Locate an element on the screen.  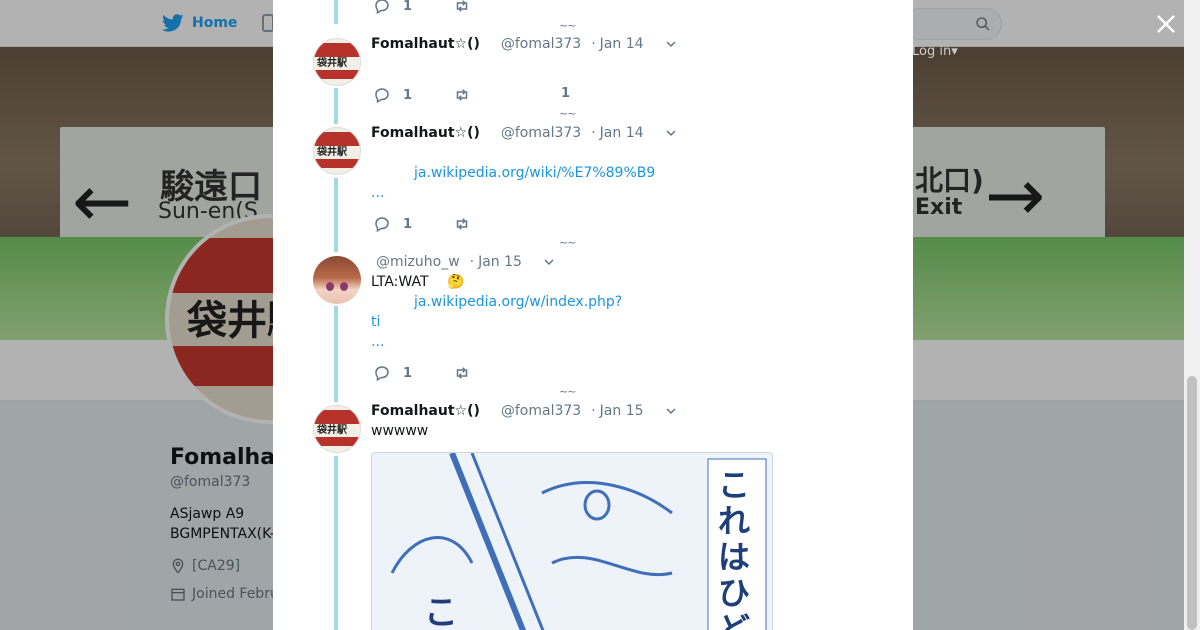
tweet-link-continued: ti is located at coordinates (375, 322).